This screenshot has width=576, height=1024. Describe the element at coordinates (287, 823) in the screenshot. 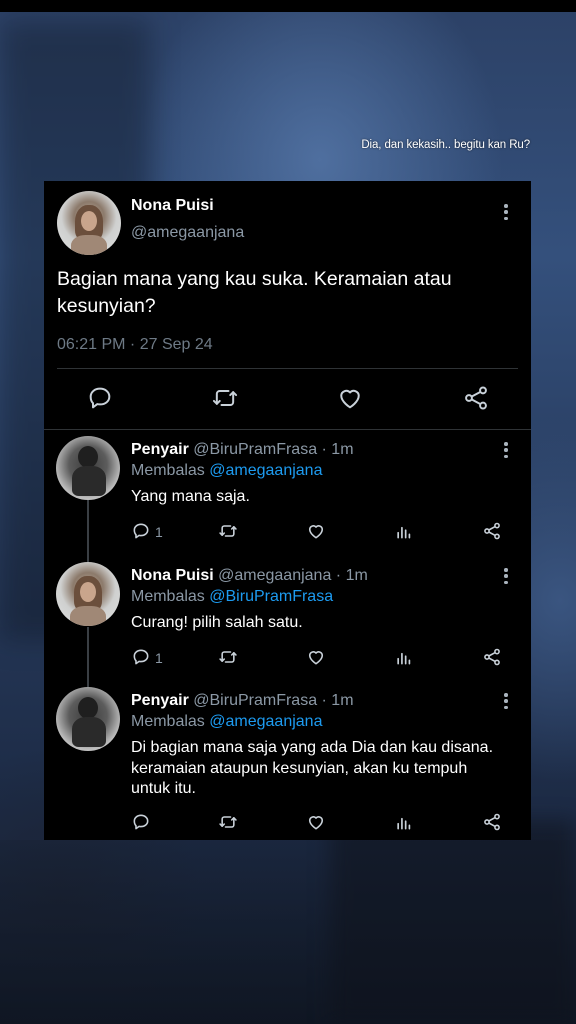

I see `reply-actions` at that location.